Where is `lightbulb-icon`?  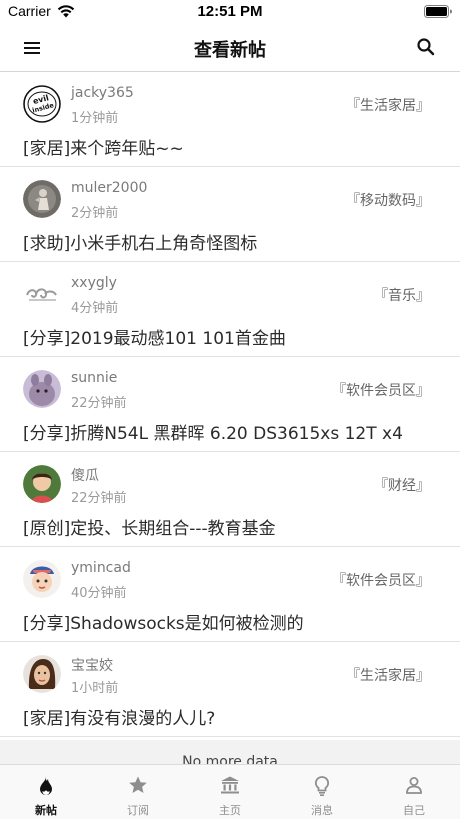 lightbulb-icon is located at coordinates (322, 786).